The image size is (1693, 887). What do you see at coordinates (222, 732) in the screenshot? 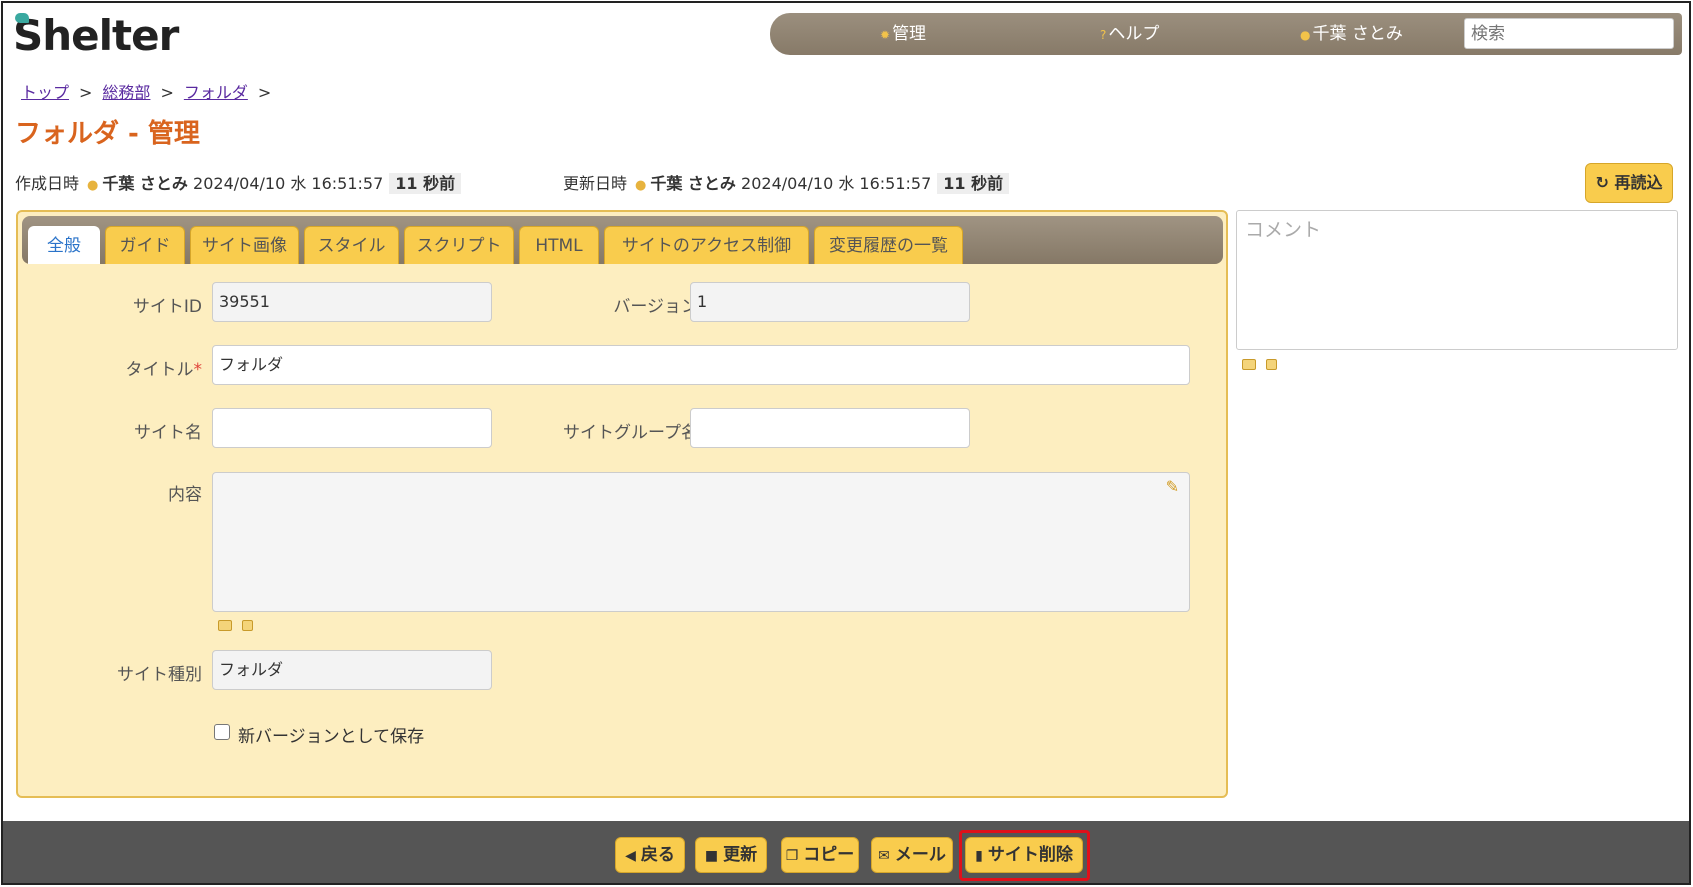
I see `save-new-version-checkbox` at bounding box center [222, 732].